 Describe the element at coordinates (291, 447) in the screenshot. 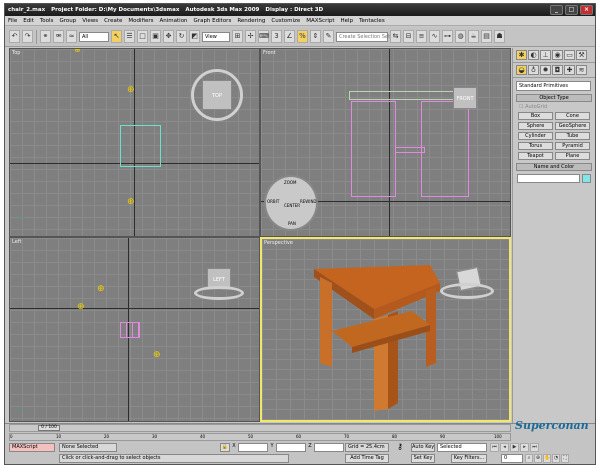

I see `y-coordinate-input` at that location.